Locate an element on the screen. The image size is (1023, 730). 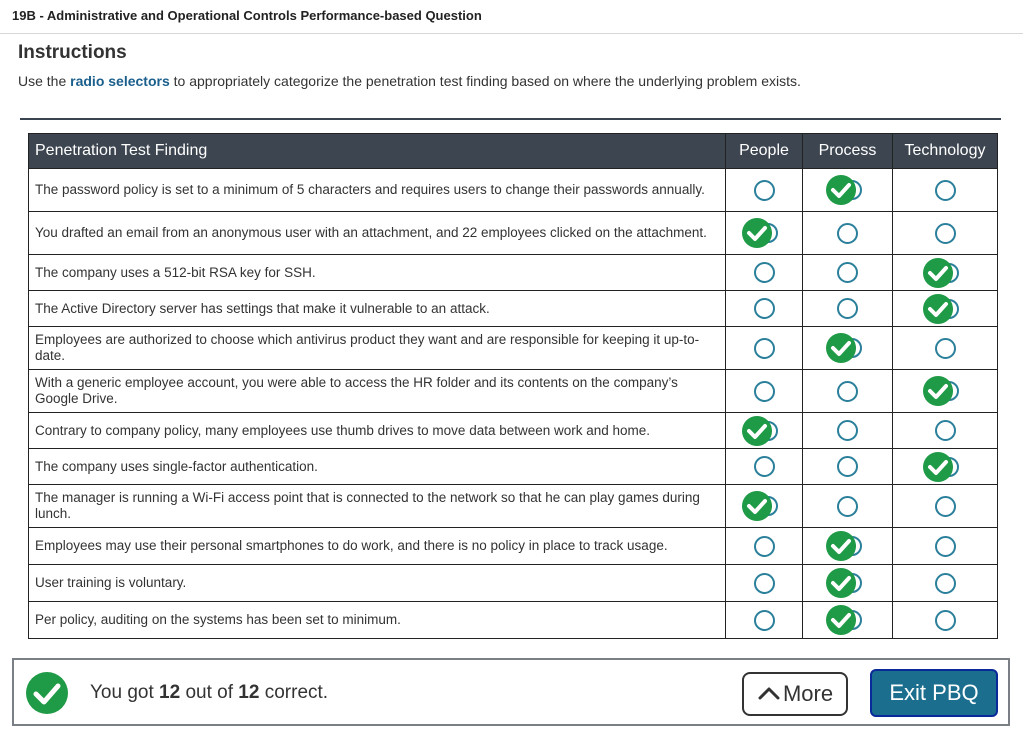
score-middle: out of is located at coordinates (209, 692).